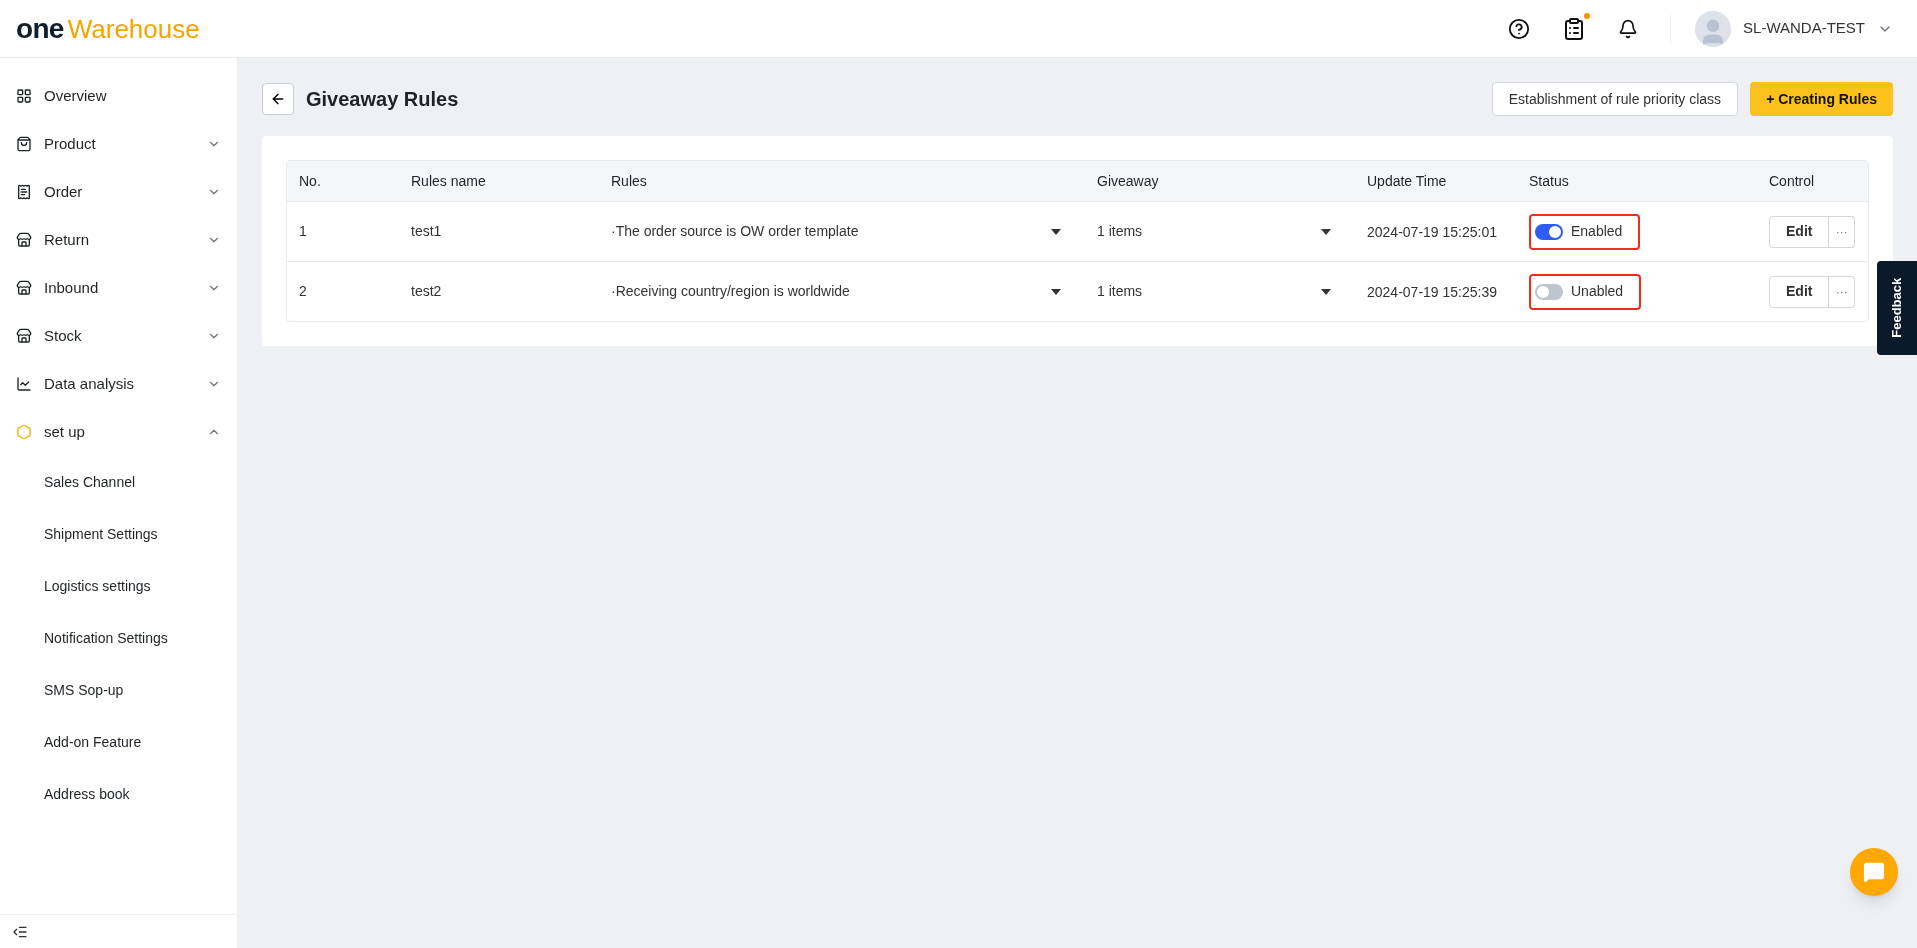 The width and height of the screenshot is (1917, 948). Describe the element at coordinates (1407, 181) in the screenshot. I see `column-header: Update Time` at that location.